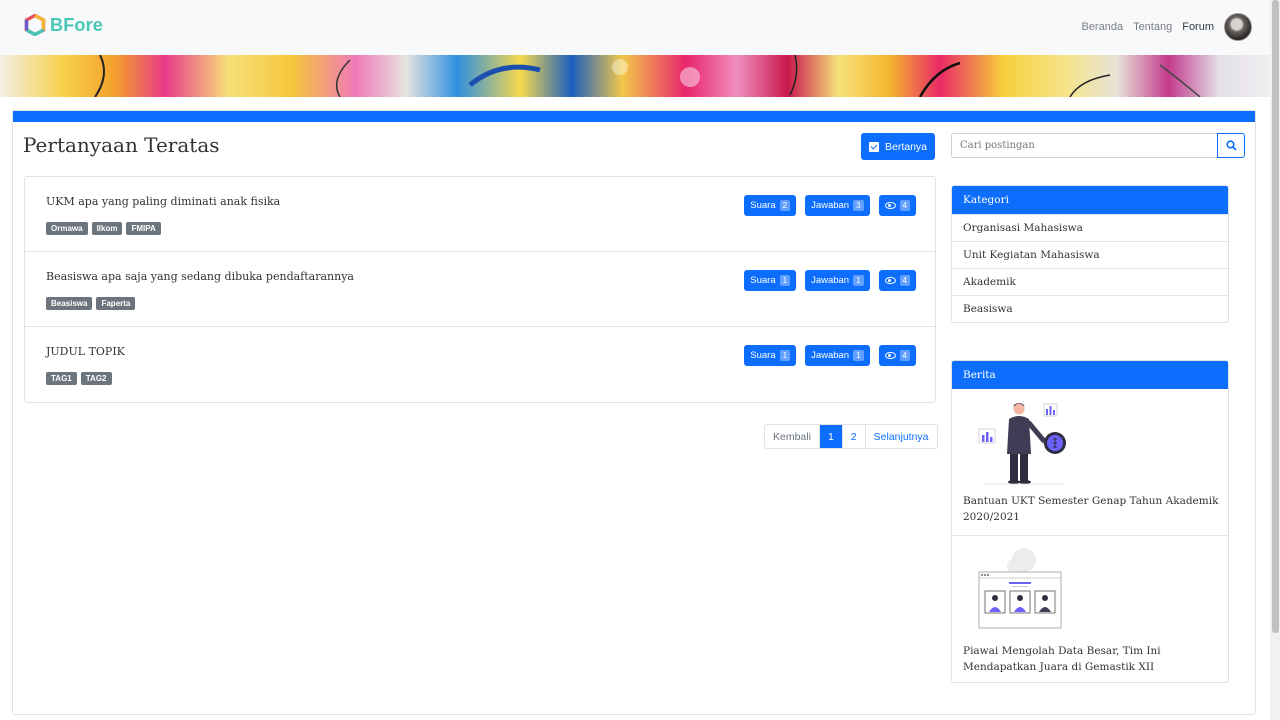  I want to click on brand-logo-icon, so click(35, 25).